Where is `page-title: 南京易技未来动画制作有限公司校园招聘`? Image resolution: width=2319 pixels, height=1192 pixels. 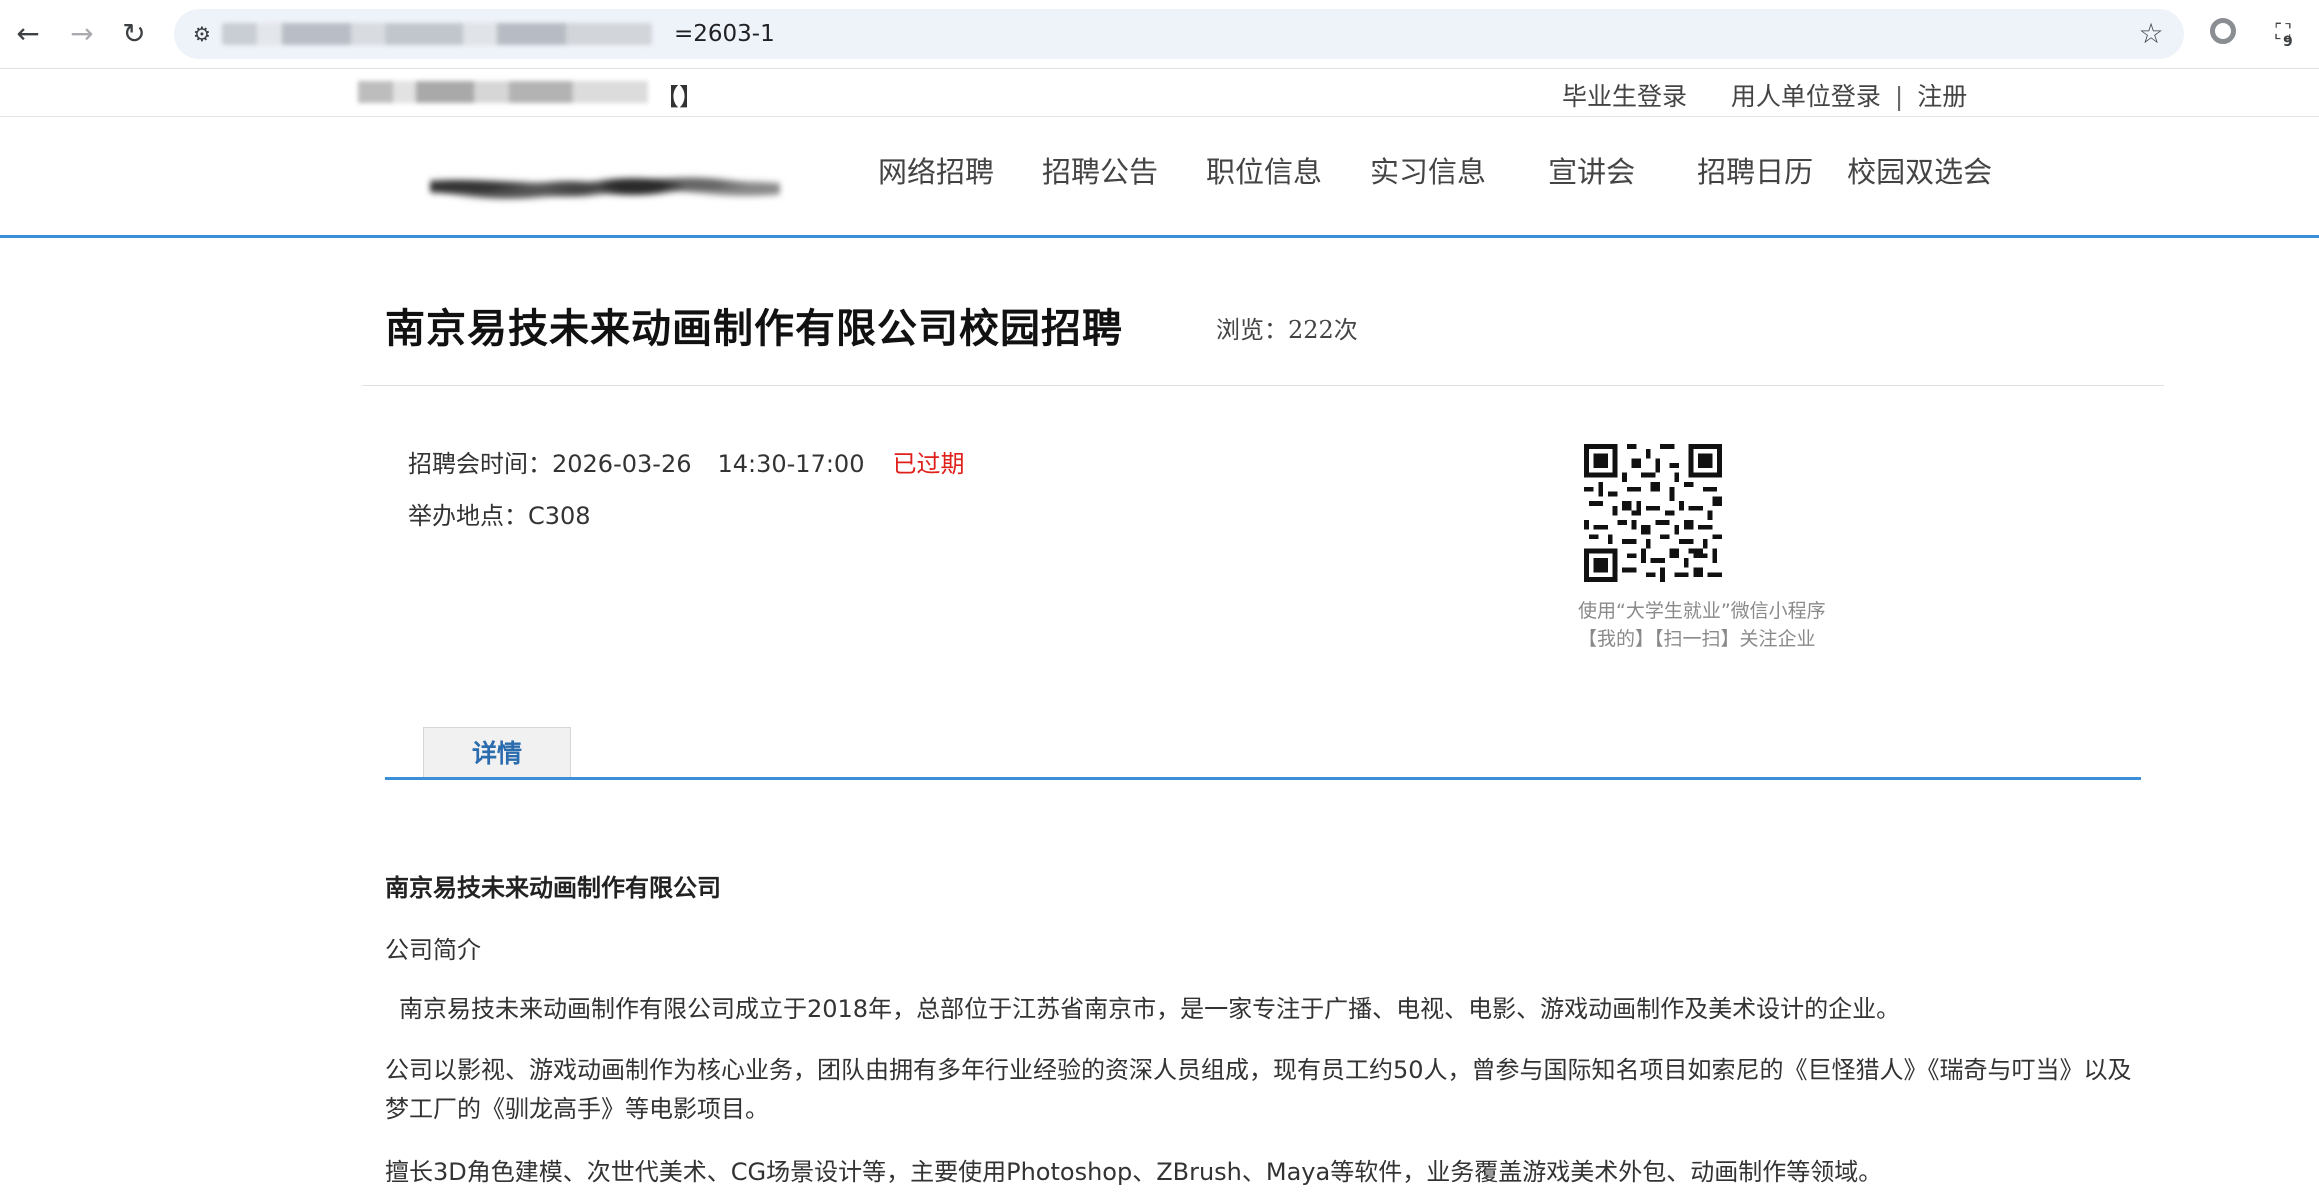
page-title: 南京易技未来动画制作有限公司校园招聘 is located at coordinates (754, 329).